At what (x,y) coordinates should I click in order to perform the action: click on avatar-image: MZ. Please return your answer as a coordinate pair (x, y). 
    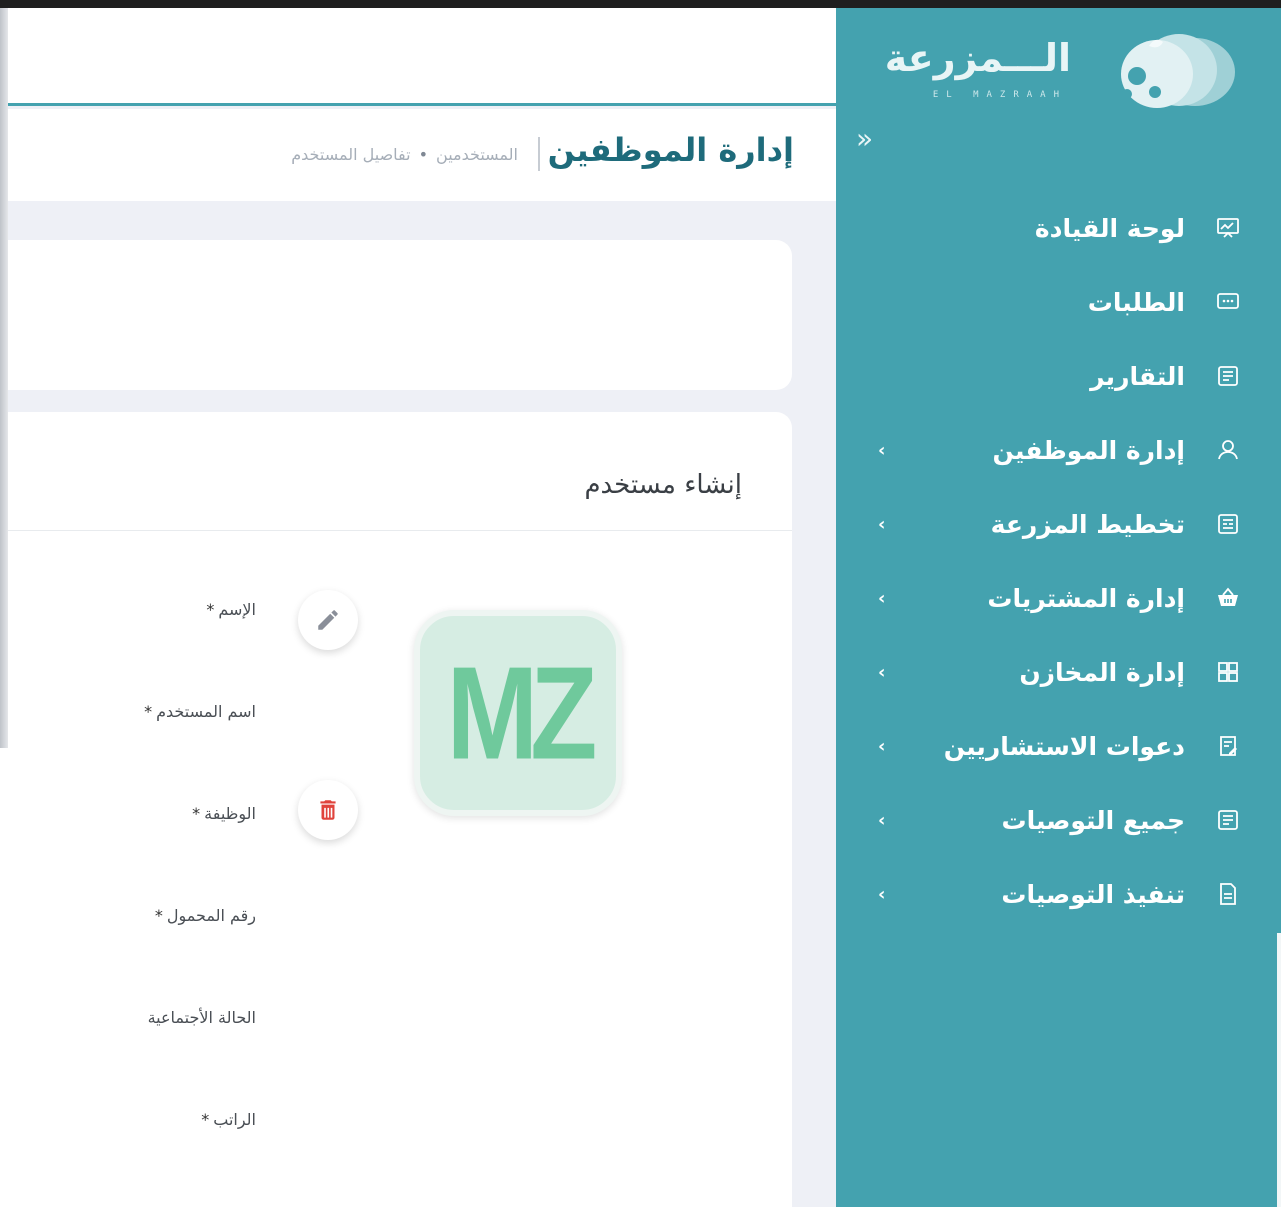
    Looking at the image, I should click on (518, 713).